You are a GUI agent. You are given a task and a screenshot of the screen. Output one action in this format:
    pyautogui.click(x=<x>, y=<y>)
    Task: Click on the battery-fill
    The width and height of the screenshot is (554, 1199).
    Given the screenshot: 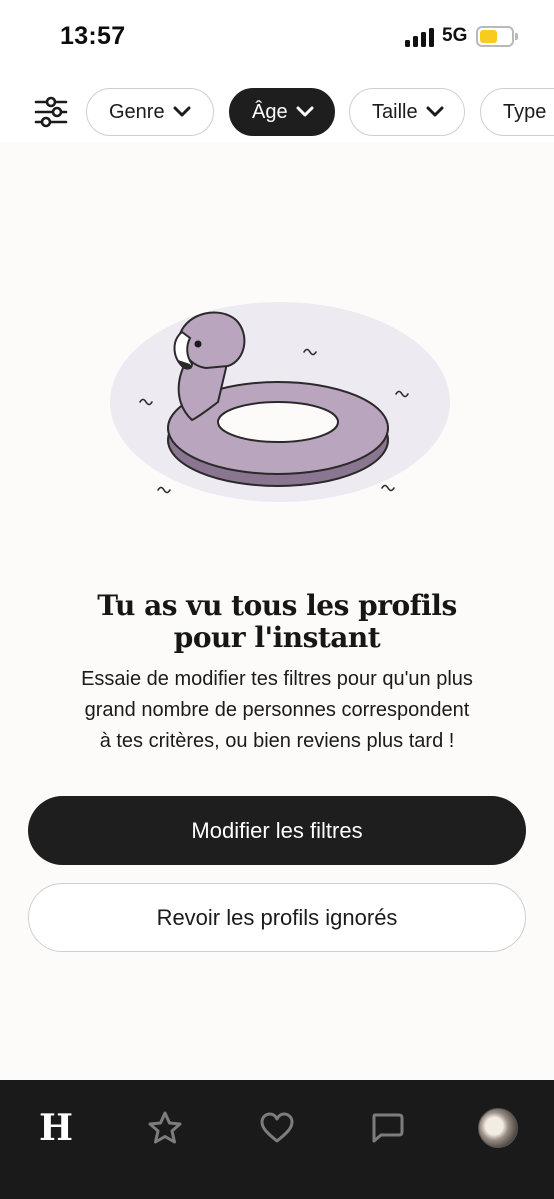 What is the action you would take?
    pyautogui.click(x=488, y=36)
    